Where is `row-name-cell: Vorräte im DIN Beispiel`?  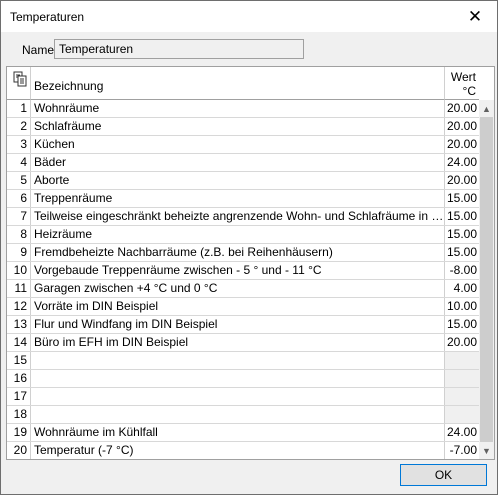
row-name-cell: Vorräte im DIN Beispiel is located at coordinates (238, 306).